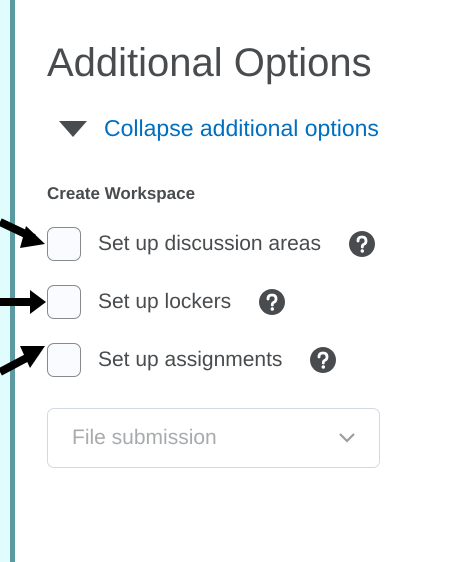 This screenshot has width=465, height=562. Describe the element at coordinates (219, 128) in the screenshot. I see `collapse-toggle: Collapse additional options` at that location.